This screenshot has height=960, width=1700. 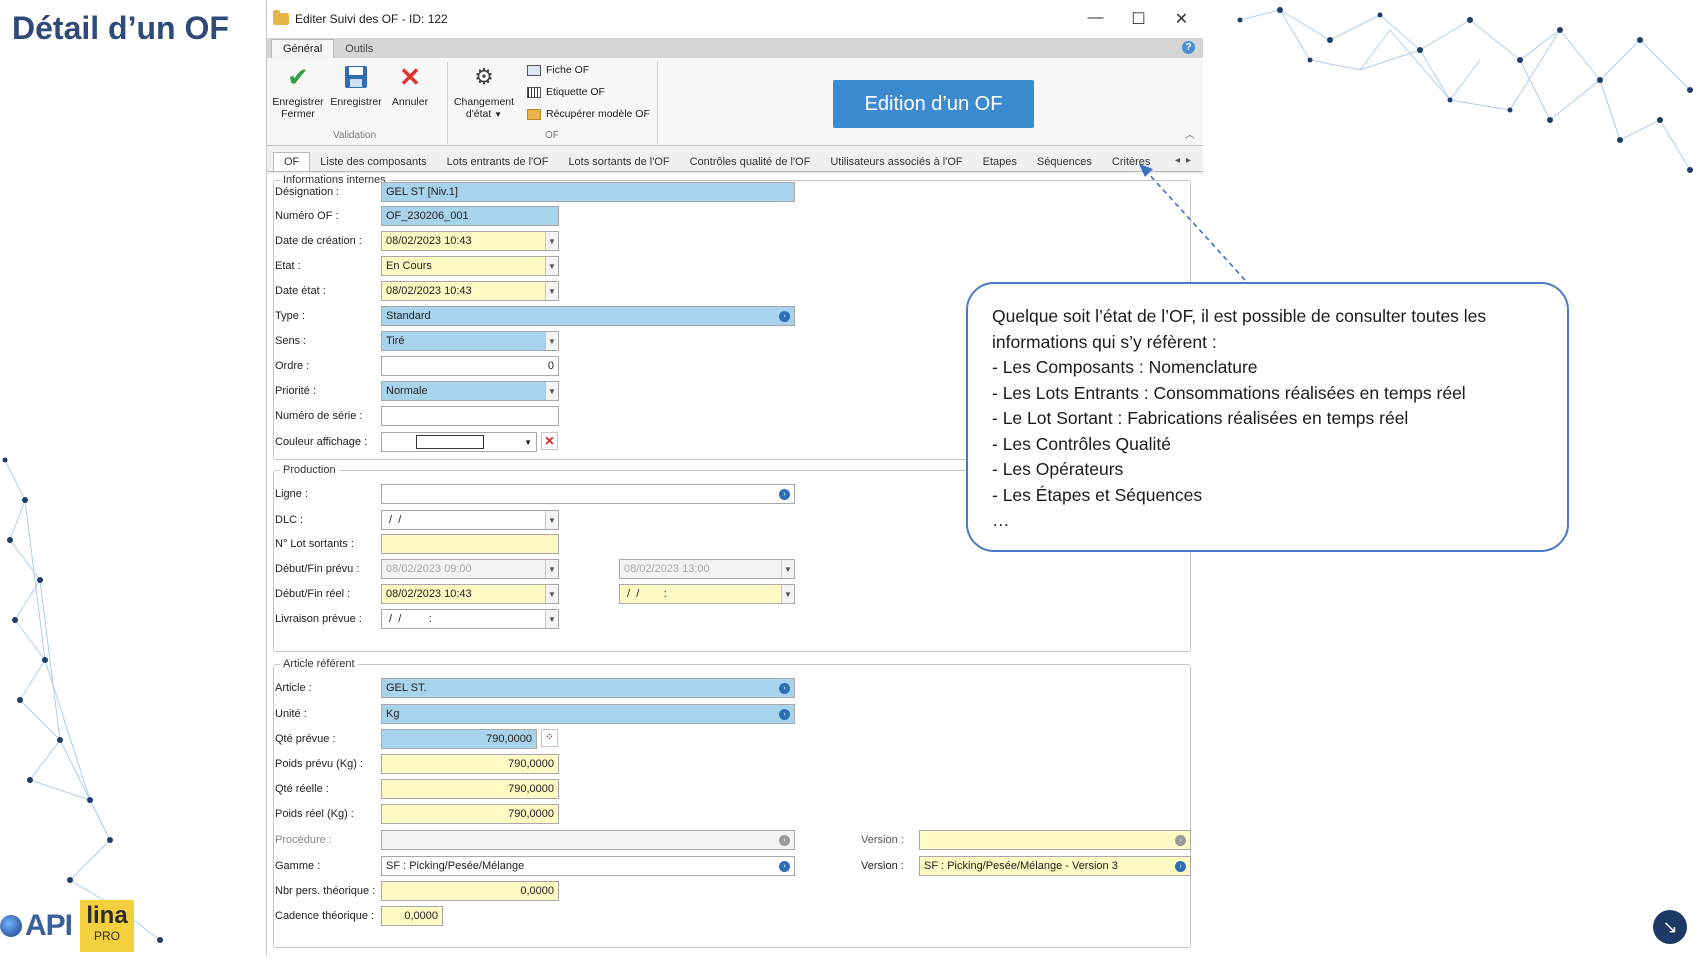 I want to click on unite-label: Unité :, so click(x=291, y=714).